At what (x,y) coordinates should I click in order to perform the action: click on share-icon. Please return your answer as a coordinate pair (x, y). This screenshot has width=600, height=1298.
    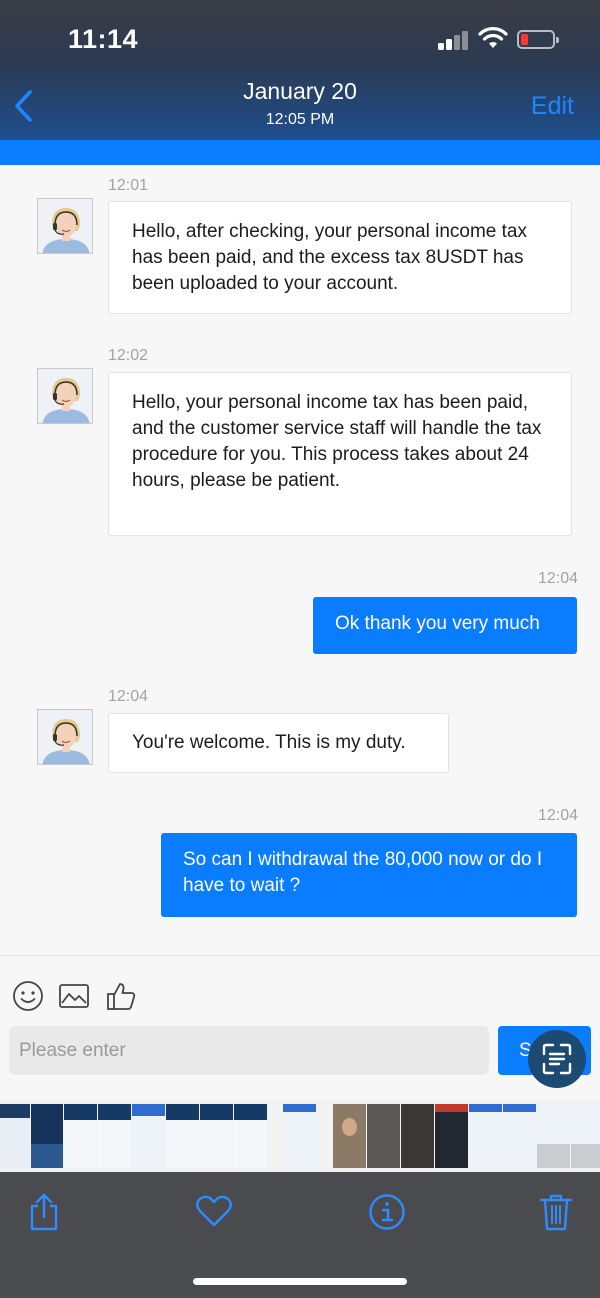
    Looking at the image, I should click on (44, 1212).